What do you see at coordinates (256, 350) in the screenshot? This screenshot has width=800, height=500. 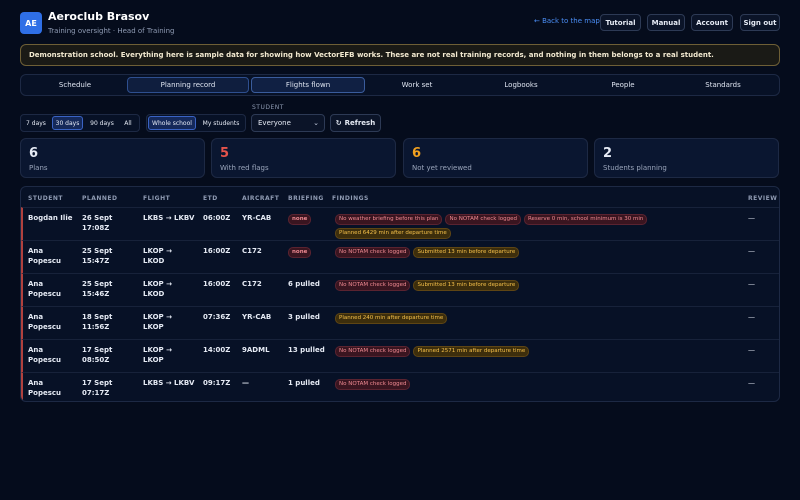 I see `aircraft-cell: 9ADML` at bounding box center [256, 350].